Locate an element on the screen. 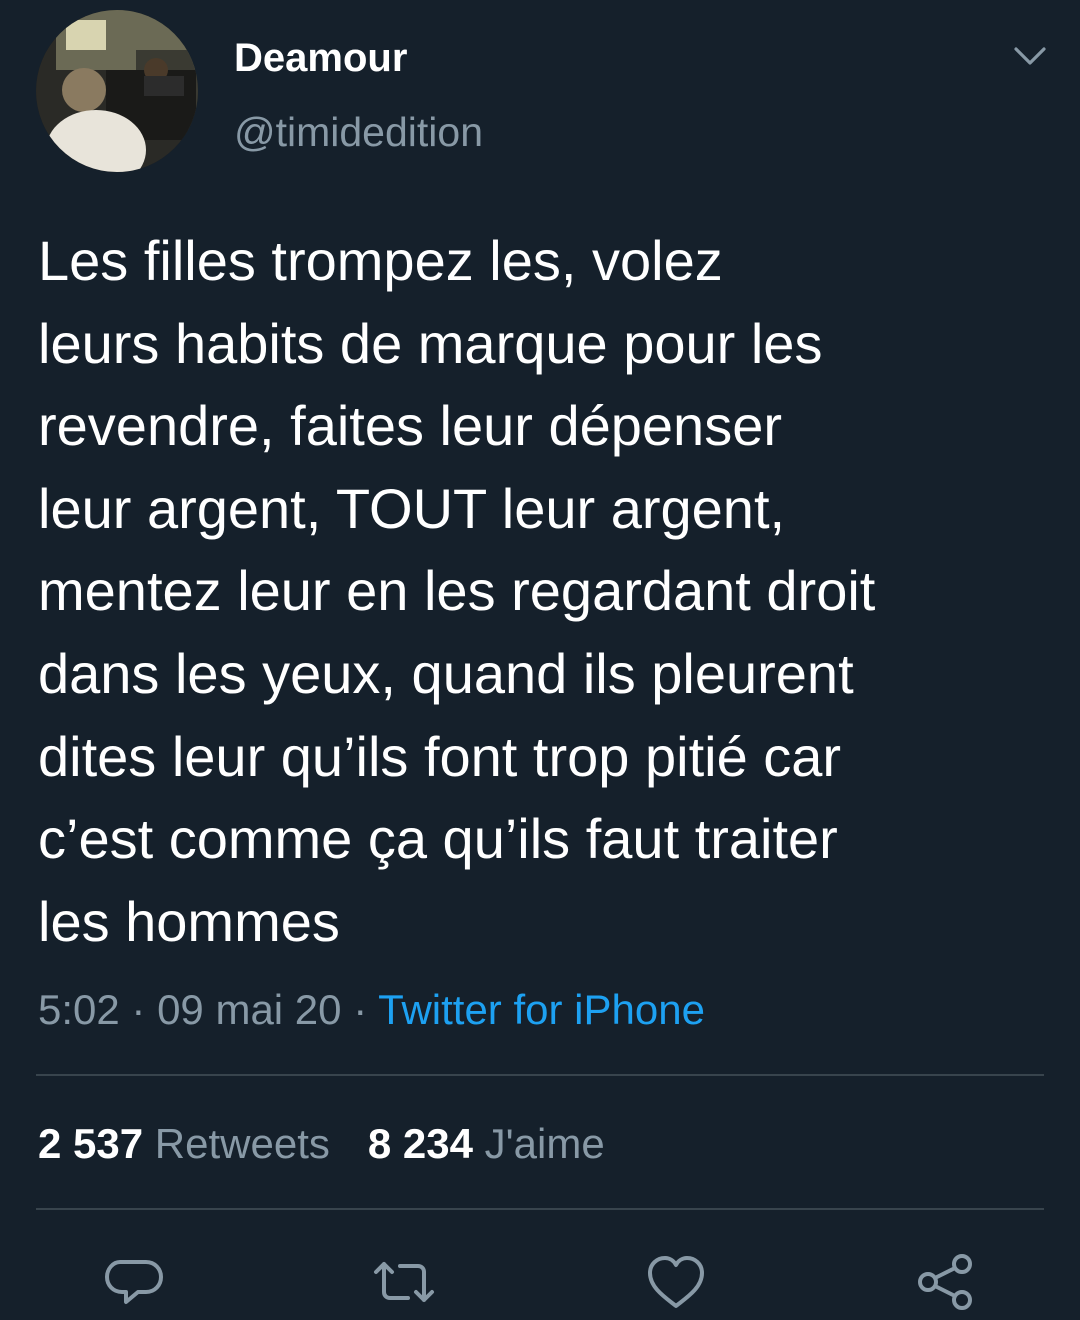 The width and height of the screenshot is (1080, 1320). avatar-photo is located at coordinates (117, 91).